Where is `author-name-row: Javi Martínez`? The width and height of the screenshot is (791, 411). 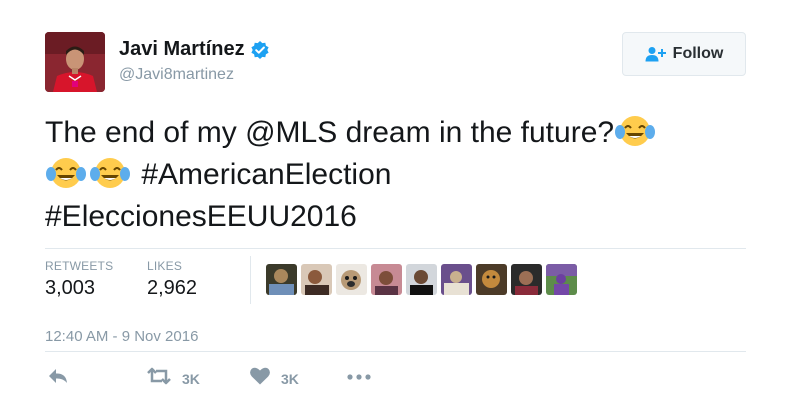
author-name-row: Javi Martínez is located at coordinates (194, 49).